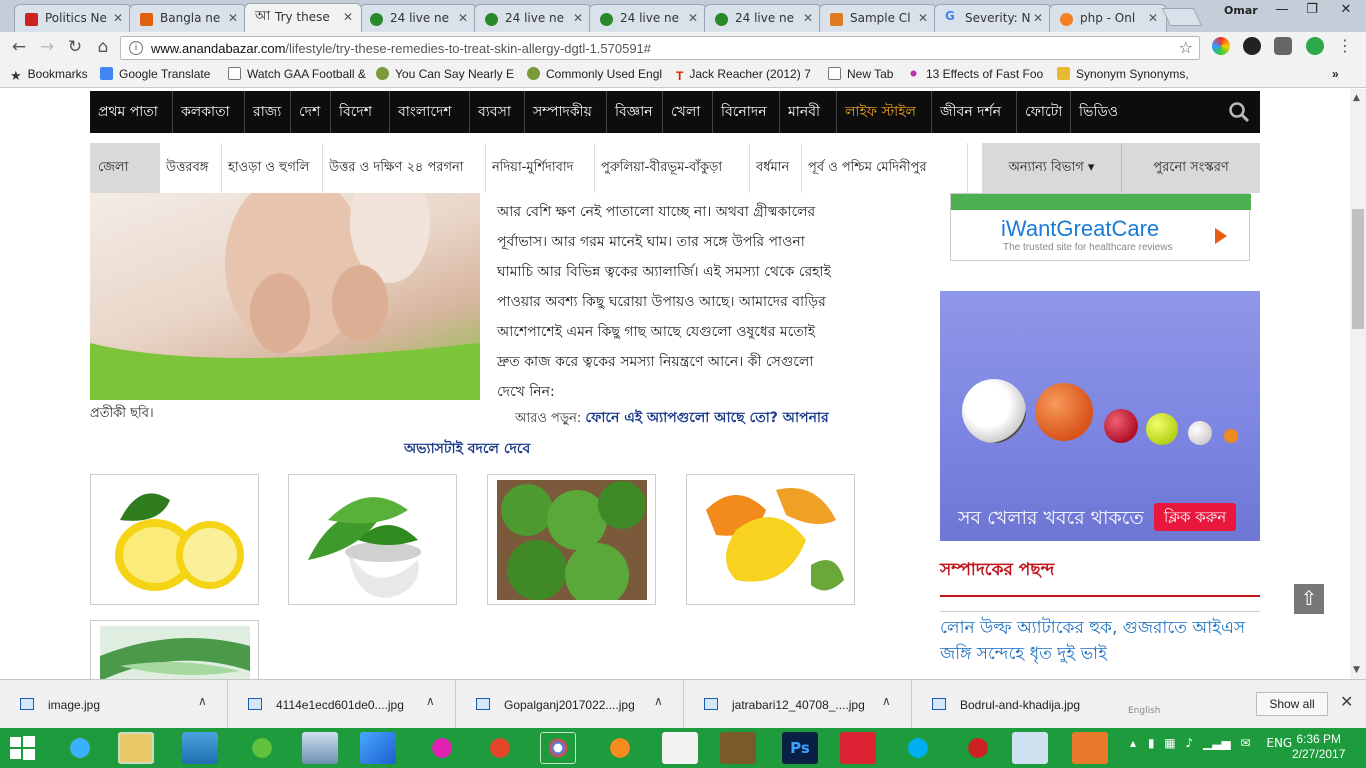 This screenshot has height=768, width=1366. What do you see at coordinates (1282, 11) in the screenshot?
I see `minimize-icon: —` at bounding box center [1282, 11].